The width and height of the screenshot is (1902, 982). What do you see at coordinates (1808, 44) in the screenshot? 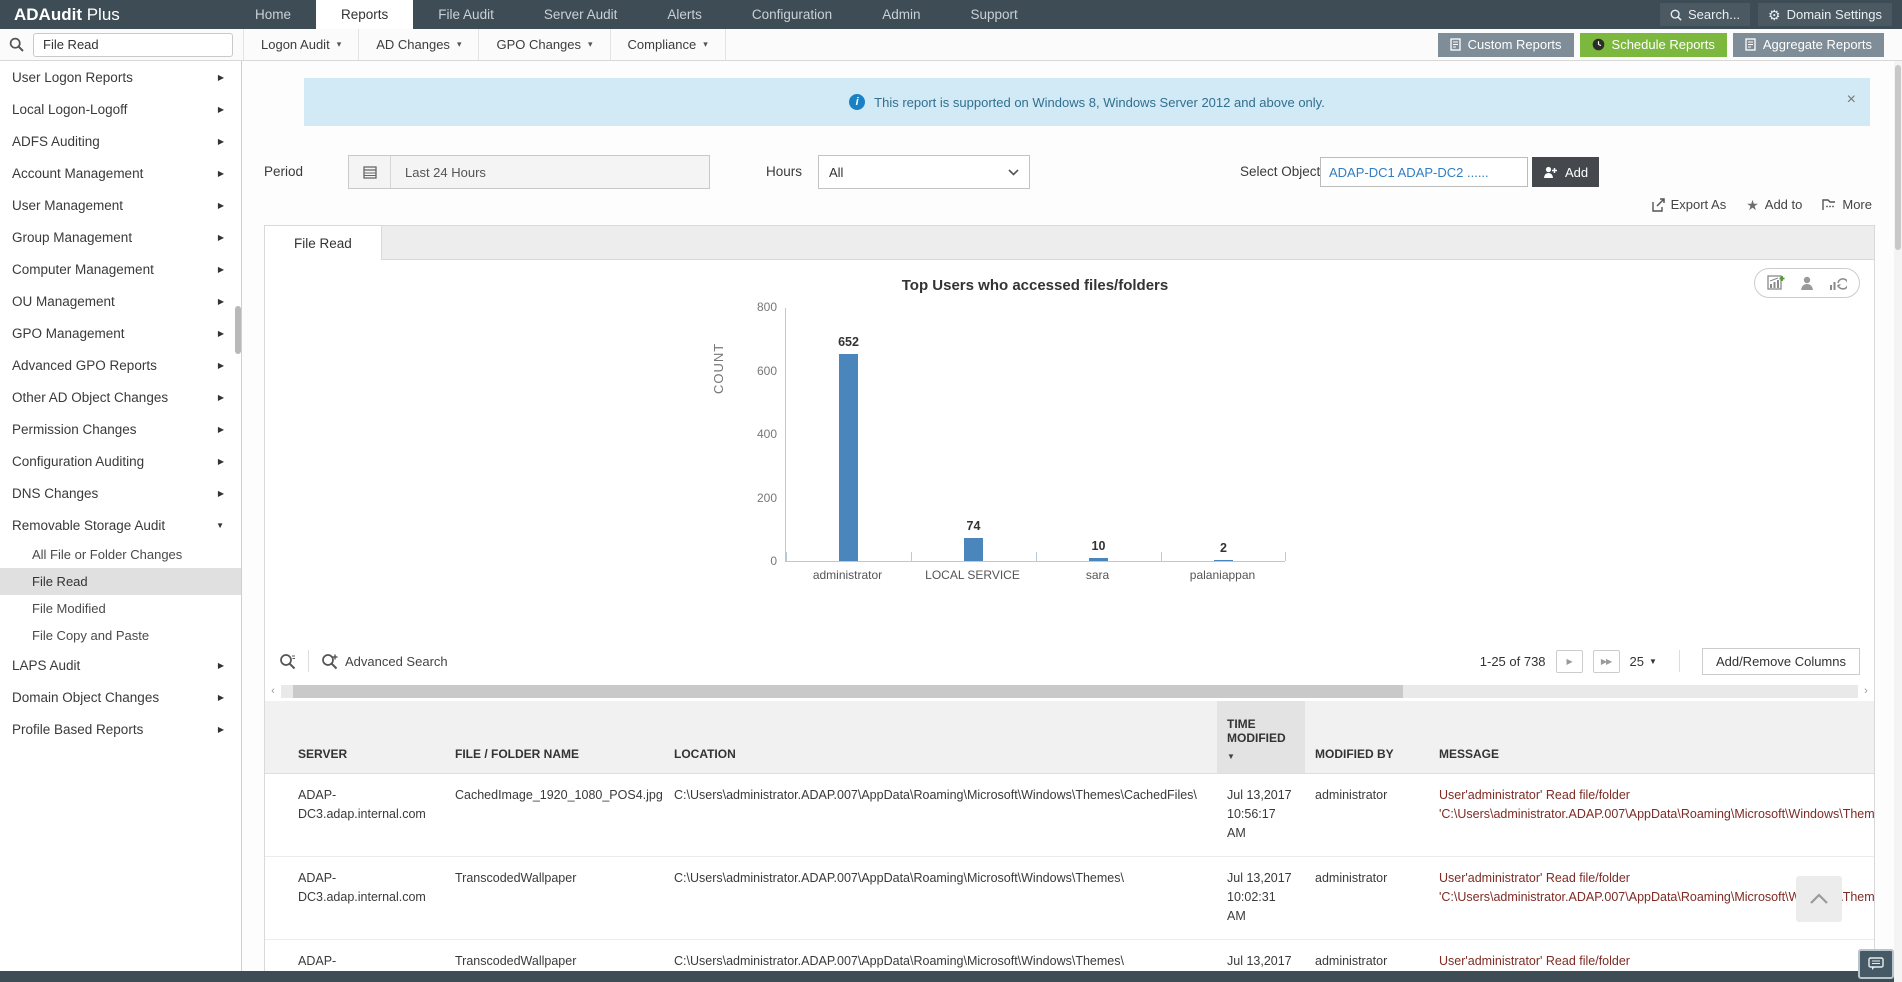
I see `aggregate-reports-button: Aggregate Reports` at bounding box center [1808, 44].